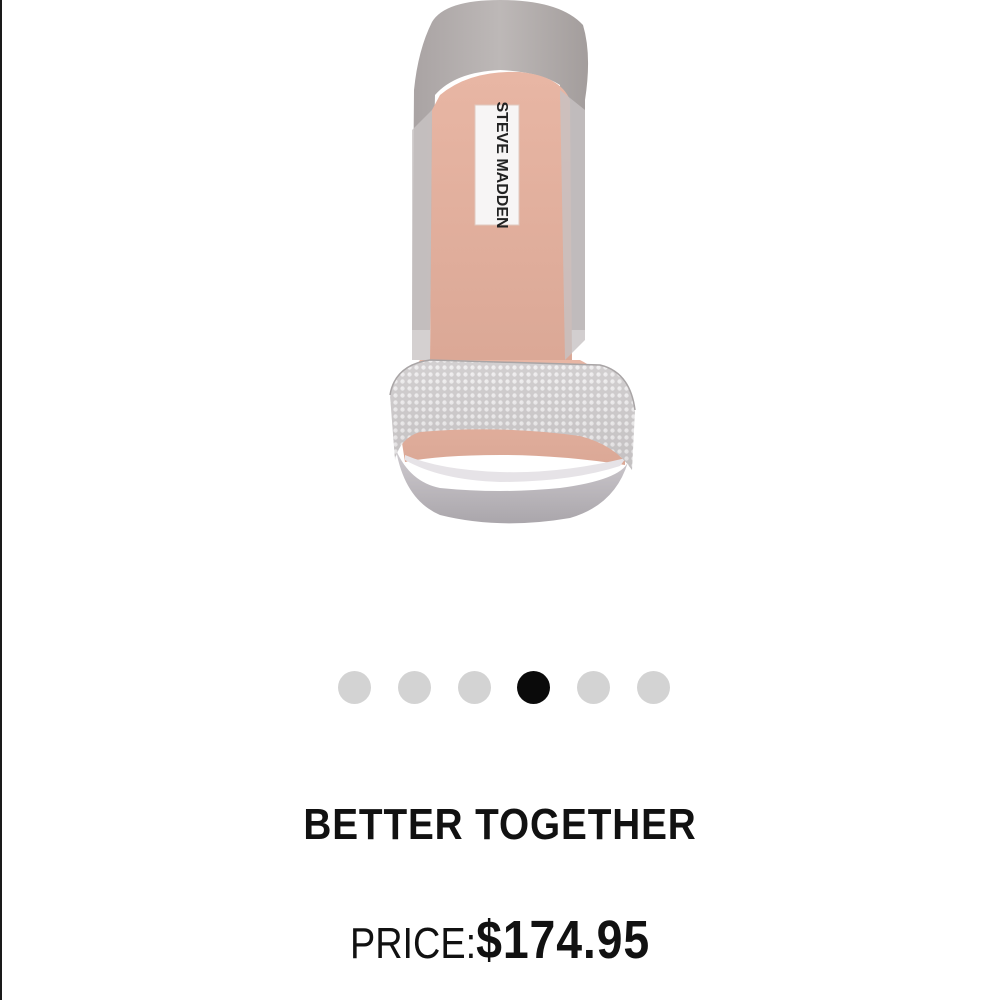 Image resolution: width=1000 pixels, height=1000 pixels. I want to click on price-value: $174.95, so click(563, 940).